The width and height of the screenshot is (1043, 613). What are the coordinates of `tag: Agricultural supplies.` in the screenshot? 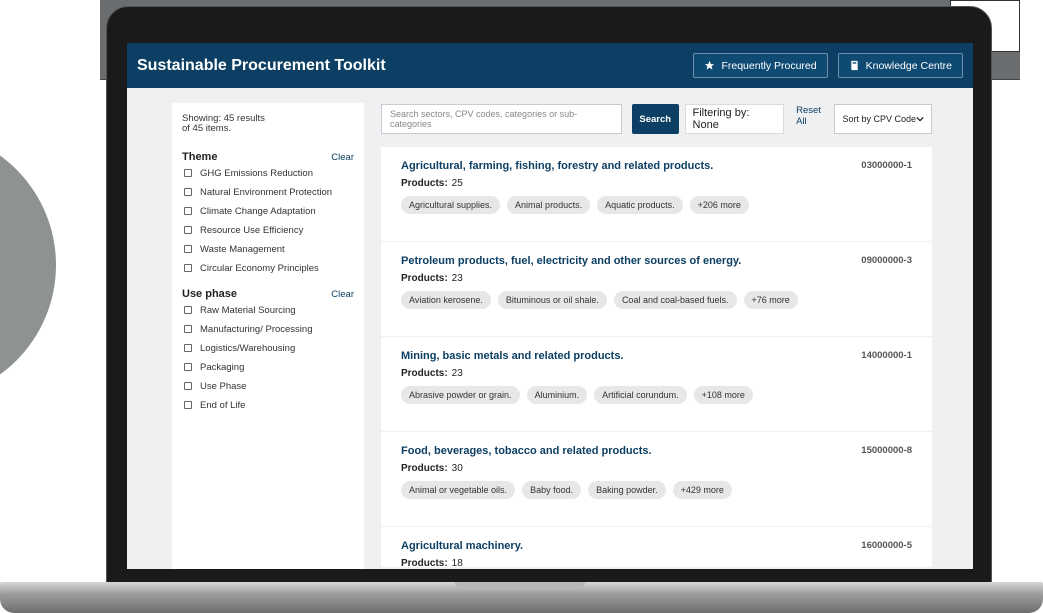 It's located at (451, 205).